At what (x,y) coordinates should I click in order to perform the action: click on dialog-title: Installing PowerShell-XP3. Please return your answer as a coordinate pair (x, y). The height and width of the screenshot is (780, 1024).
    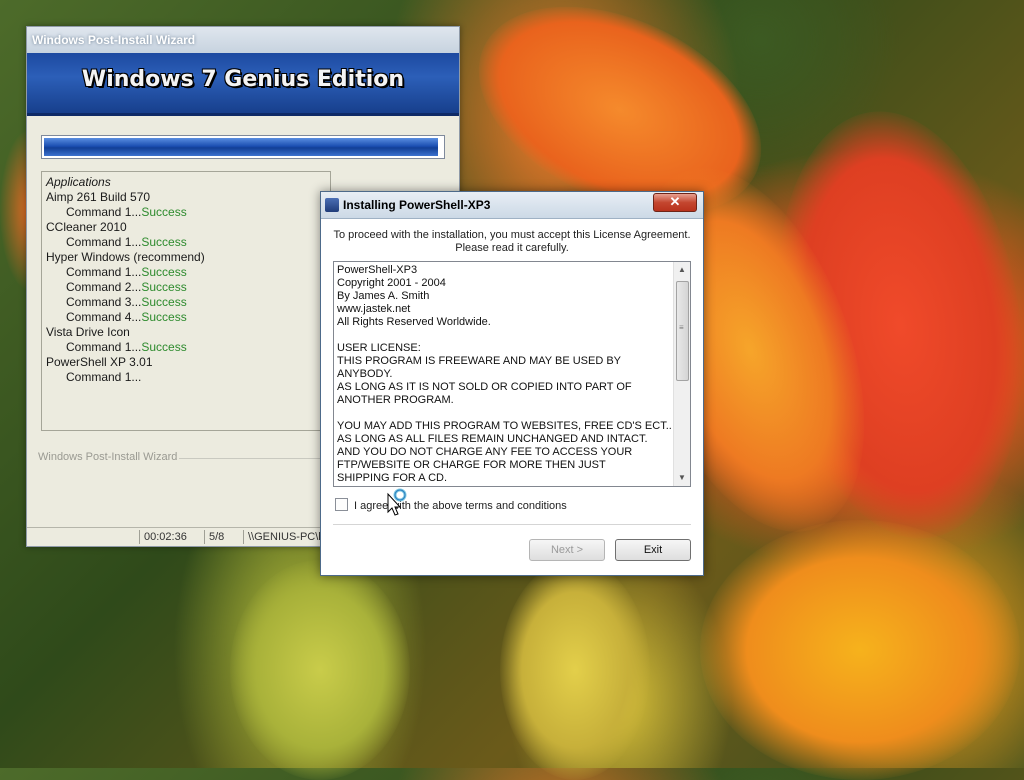
    Looking at the image, I should click on (417, 205).